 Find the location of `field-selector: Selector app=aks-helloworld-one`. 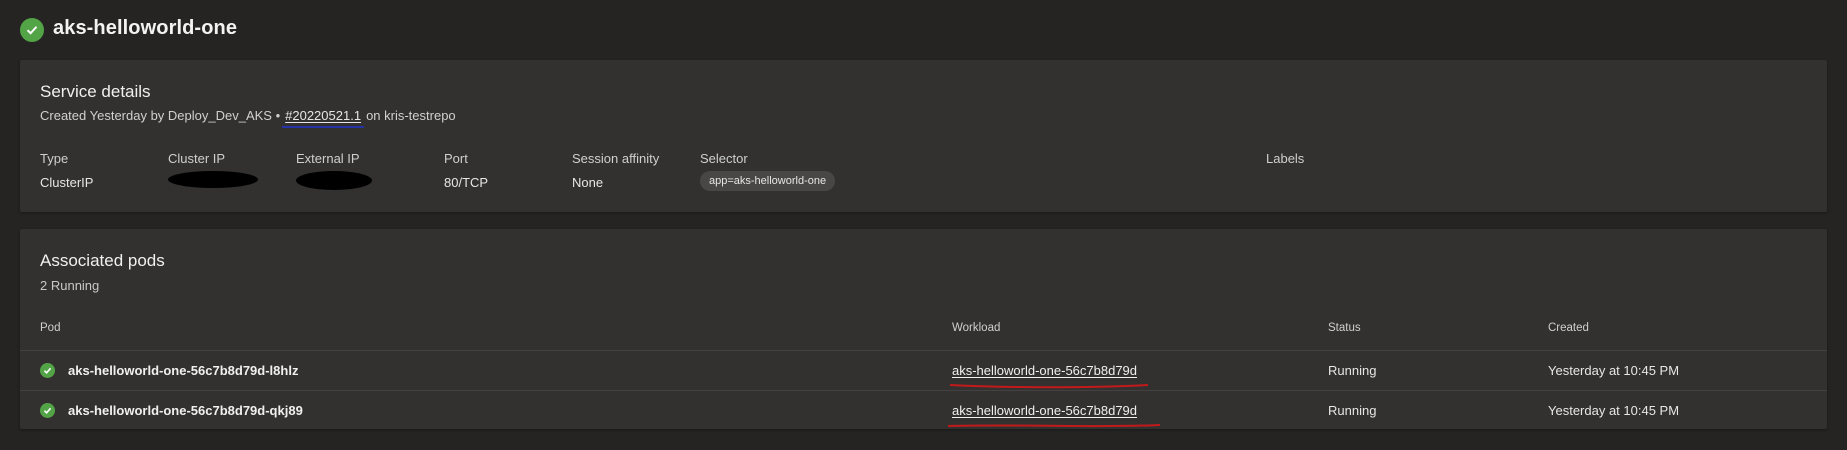

field-selector: Selector app=aks-helloworld-one is located at coordinates (768, 171).